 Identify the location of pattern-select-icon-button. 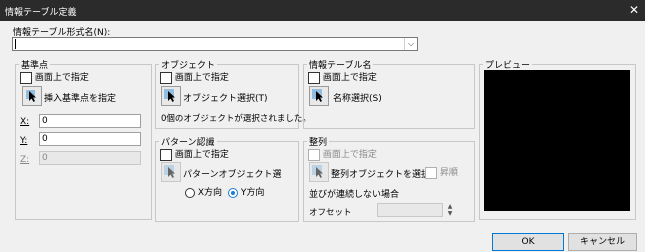
(171, 172).